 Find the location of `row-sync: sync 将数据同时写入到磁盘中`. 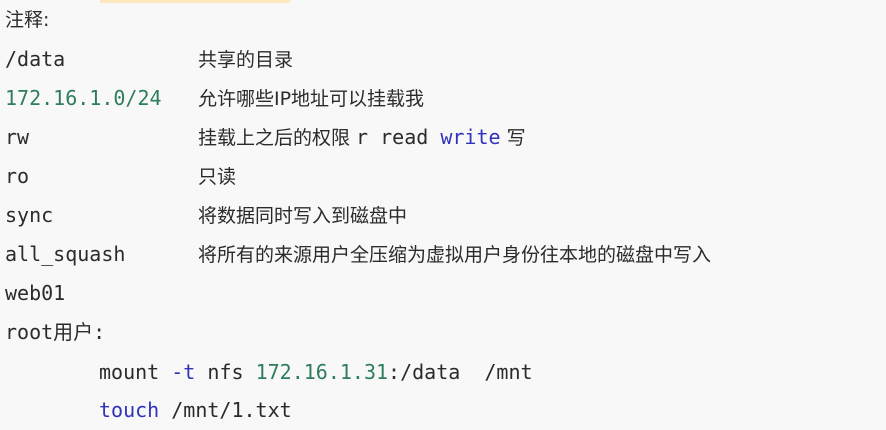

row-sync: sync 将数据同时写入到磁盘中 is located at coordinates (206, 215).